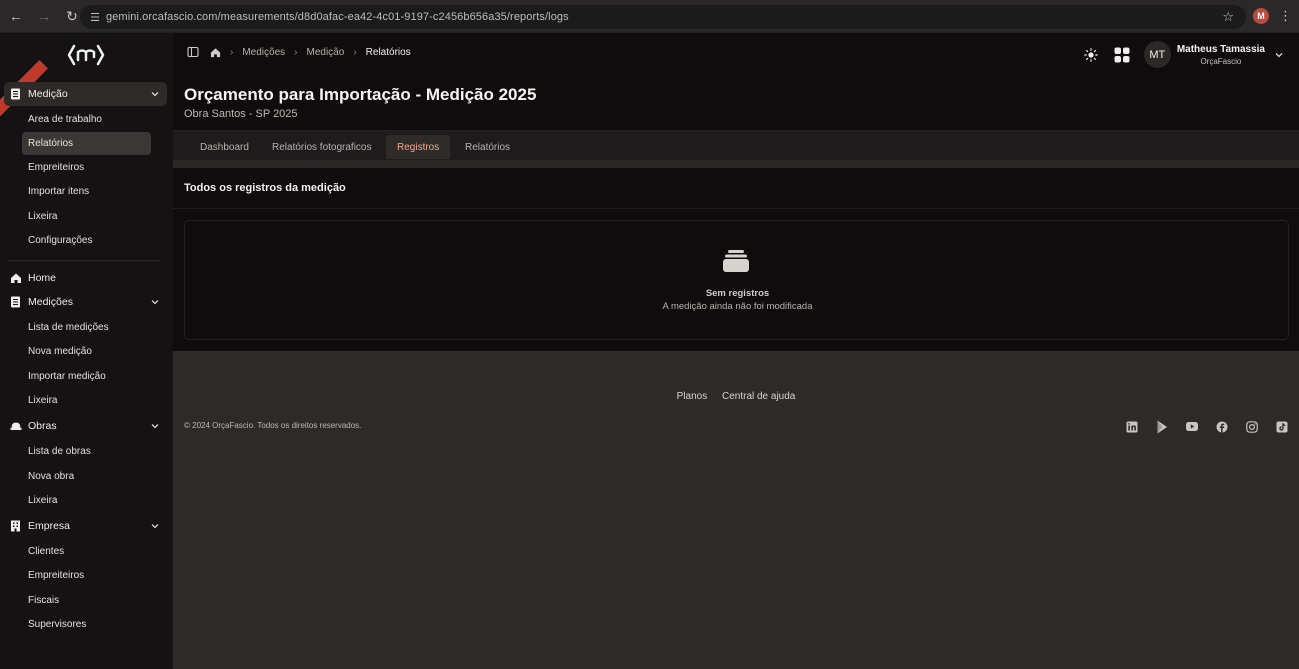  Describe the element at coordinates (193, 52) in the screenshot. I see `sidebar-toggle-icon` at that location.